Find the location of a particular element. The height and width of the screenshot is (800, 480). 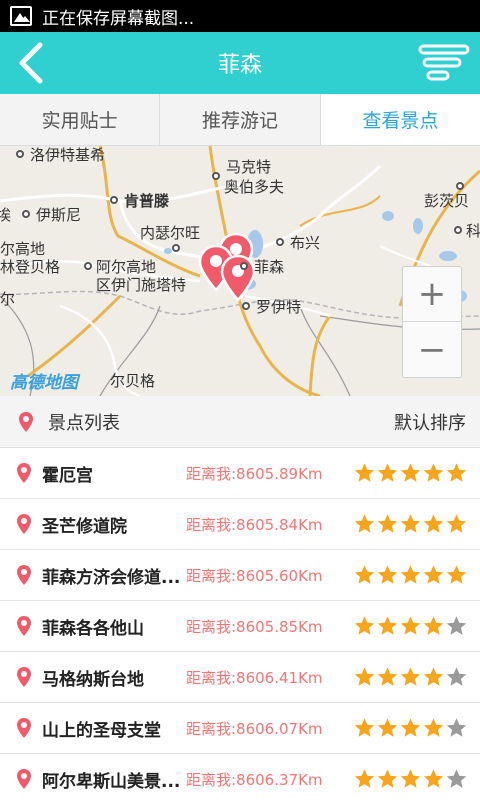

map-label: 肯普滕 is located at coordinates (147, 201).